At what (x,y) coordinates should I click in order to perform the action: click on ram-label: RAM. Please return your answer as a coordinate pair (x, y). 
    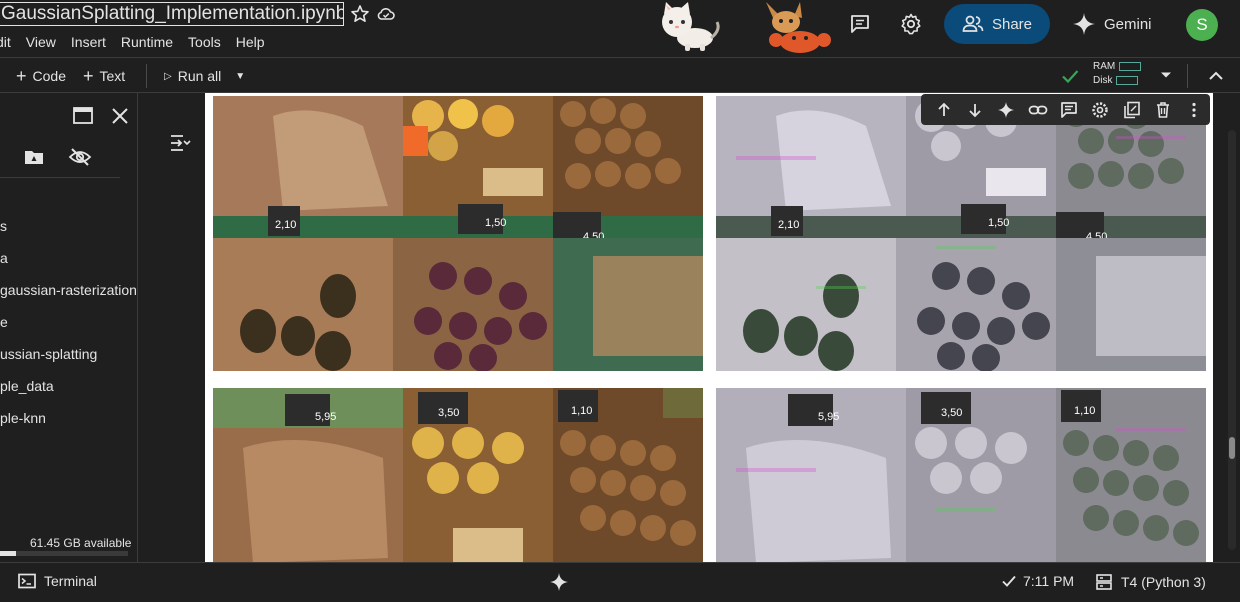
    Looking at the image, I should click on (1104, 66).